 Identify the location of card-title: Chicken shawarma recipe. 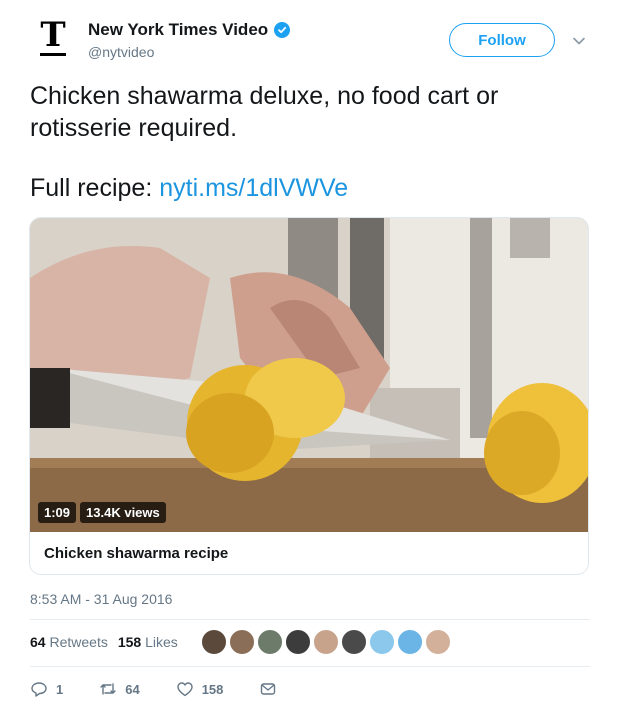
(136, 553).